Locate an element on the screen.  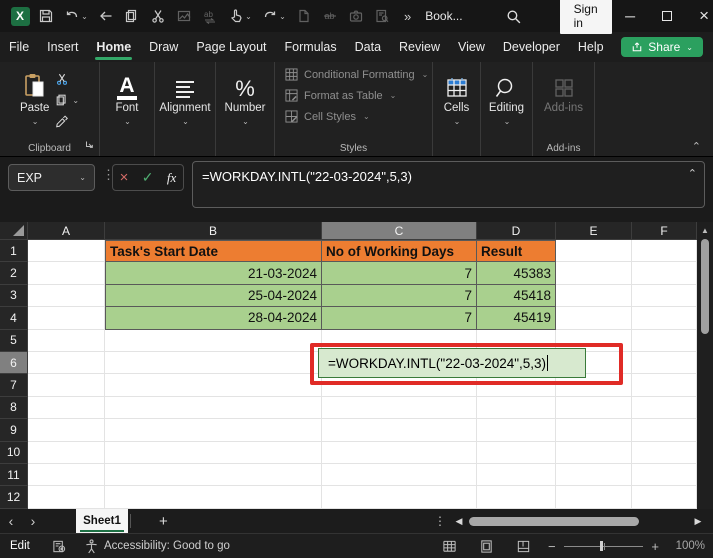
editing-button: Editing ⌄ is located at coordinates (506, 98).